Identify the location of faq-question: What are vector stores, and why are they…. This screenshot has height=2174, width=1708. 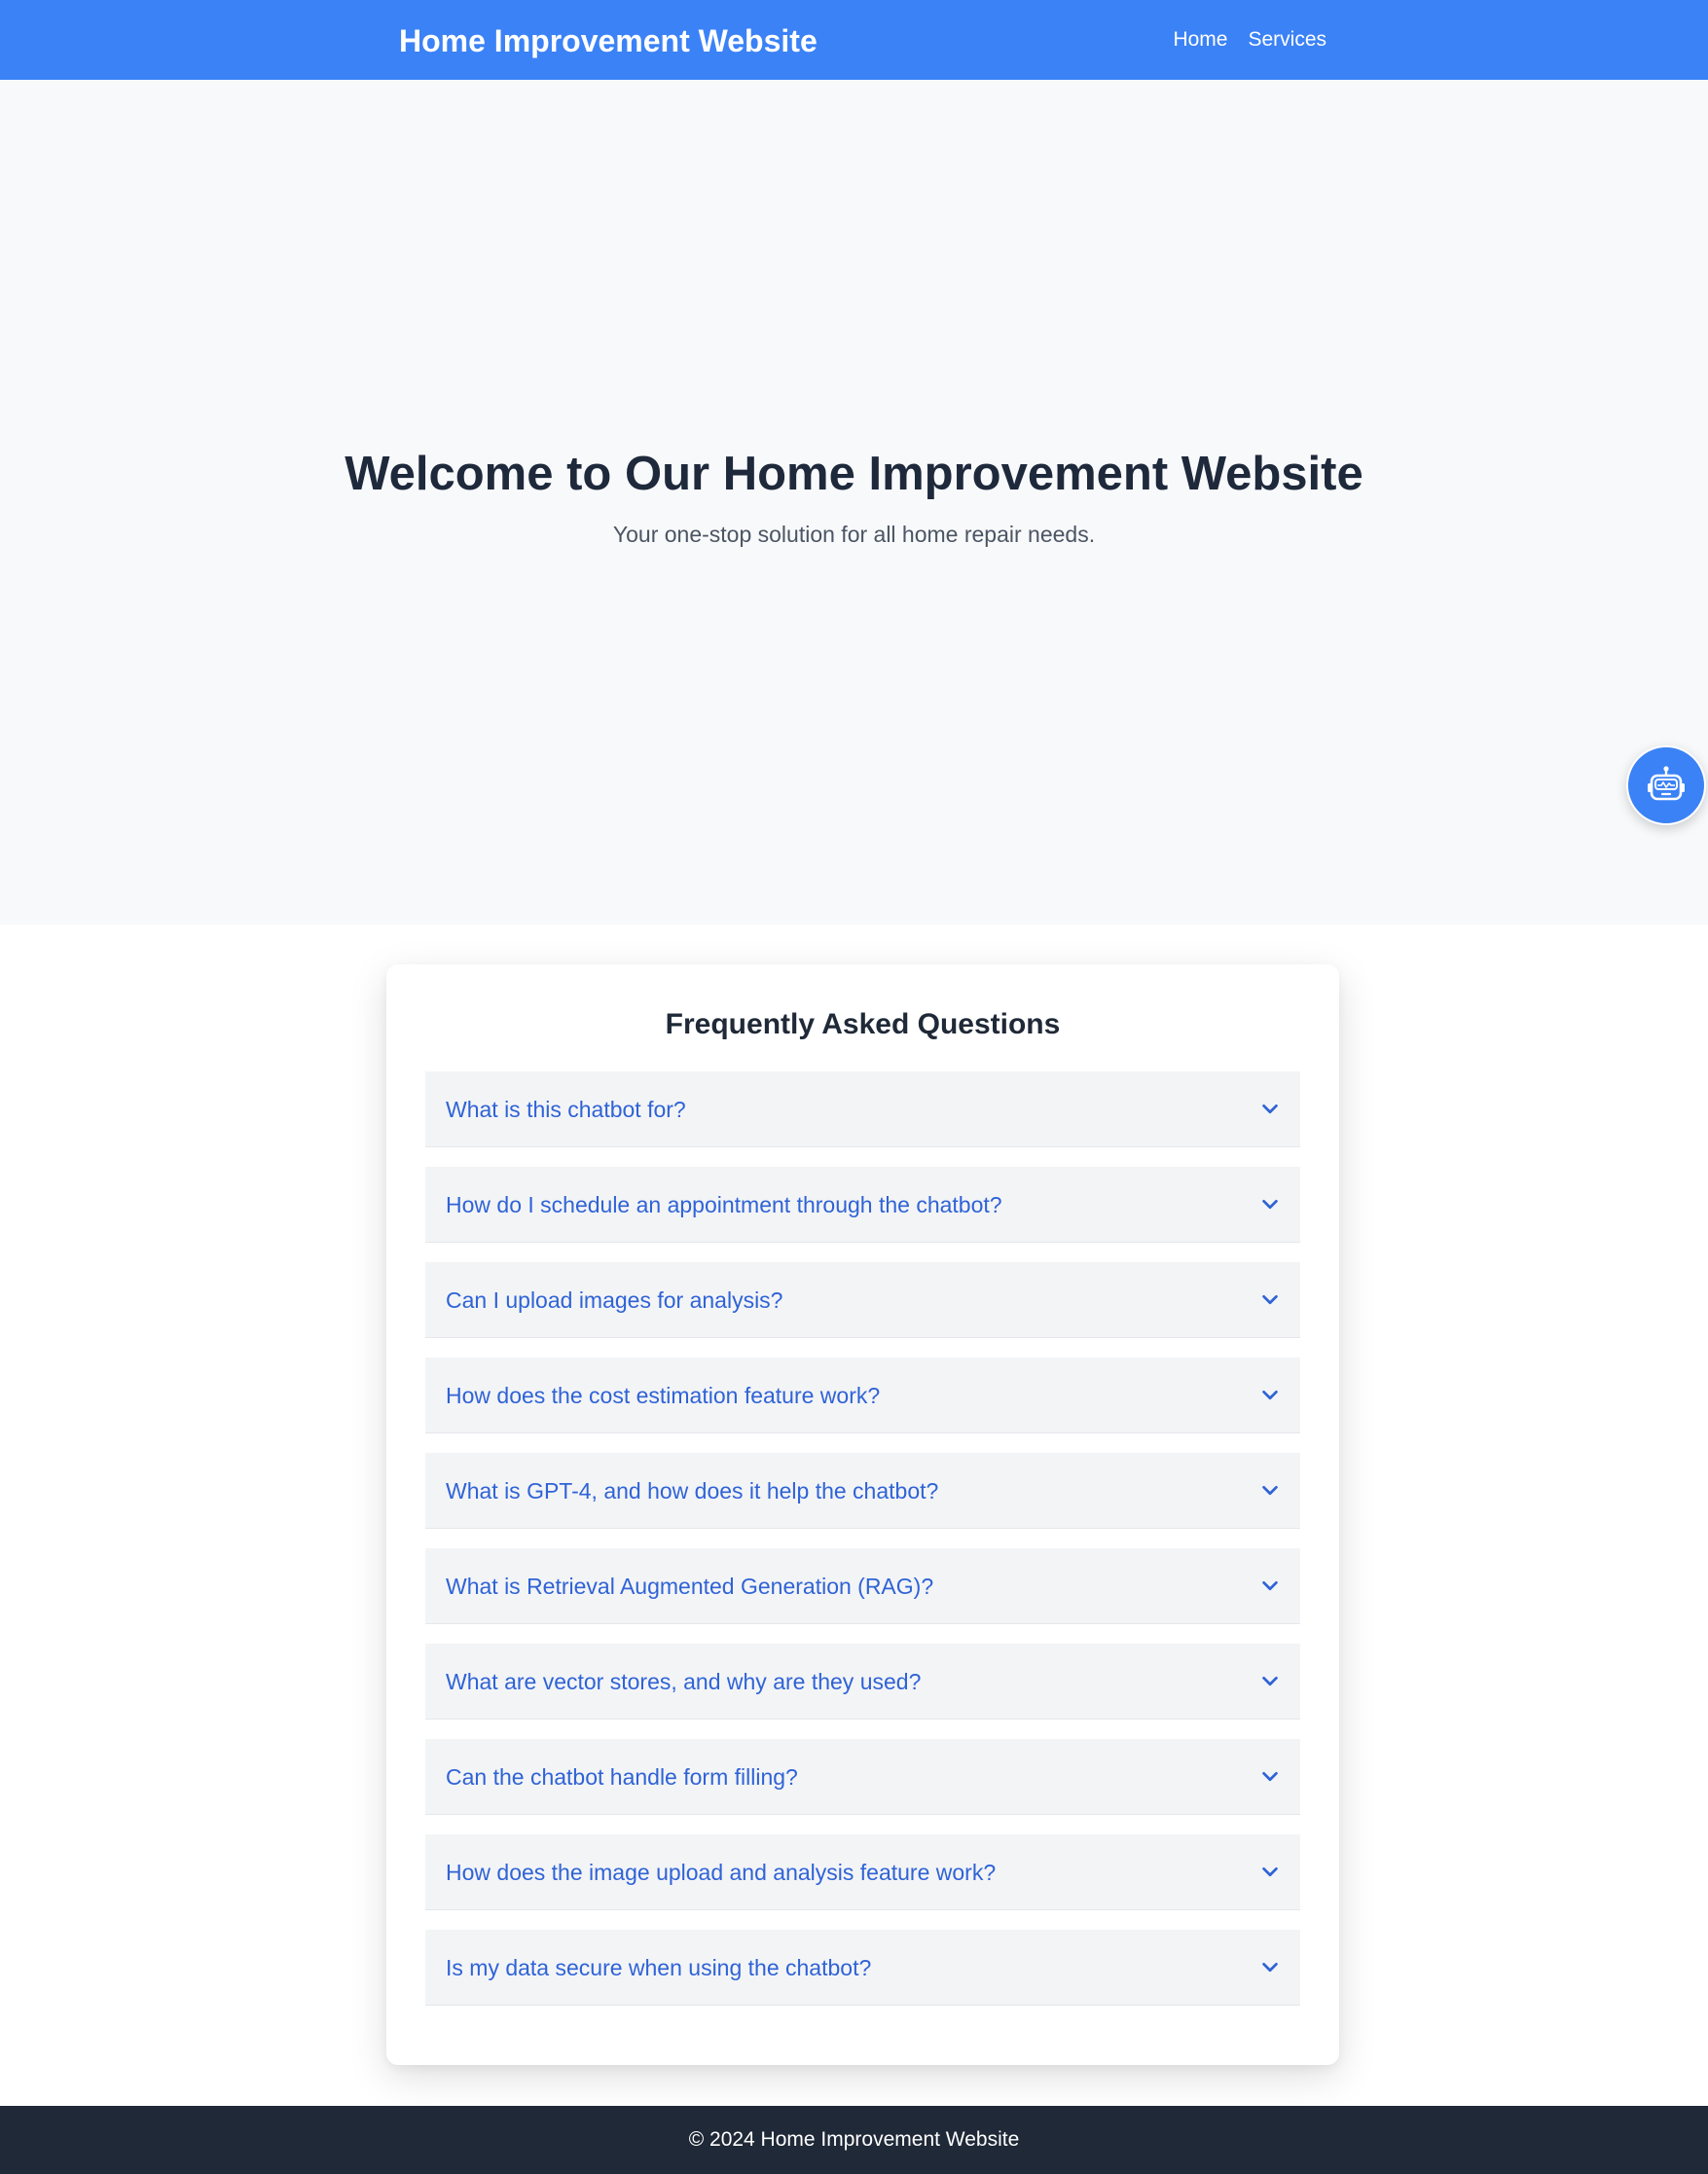
(684, 1681).